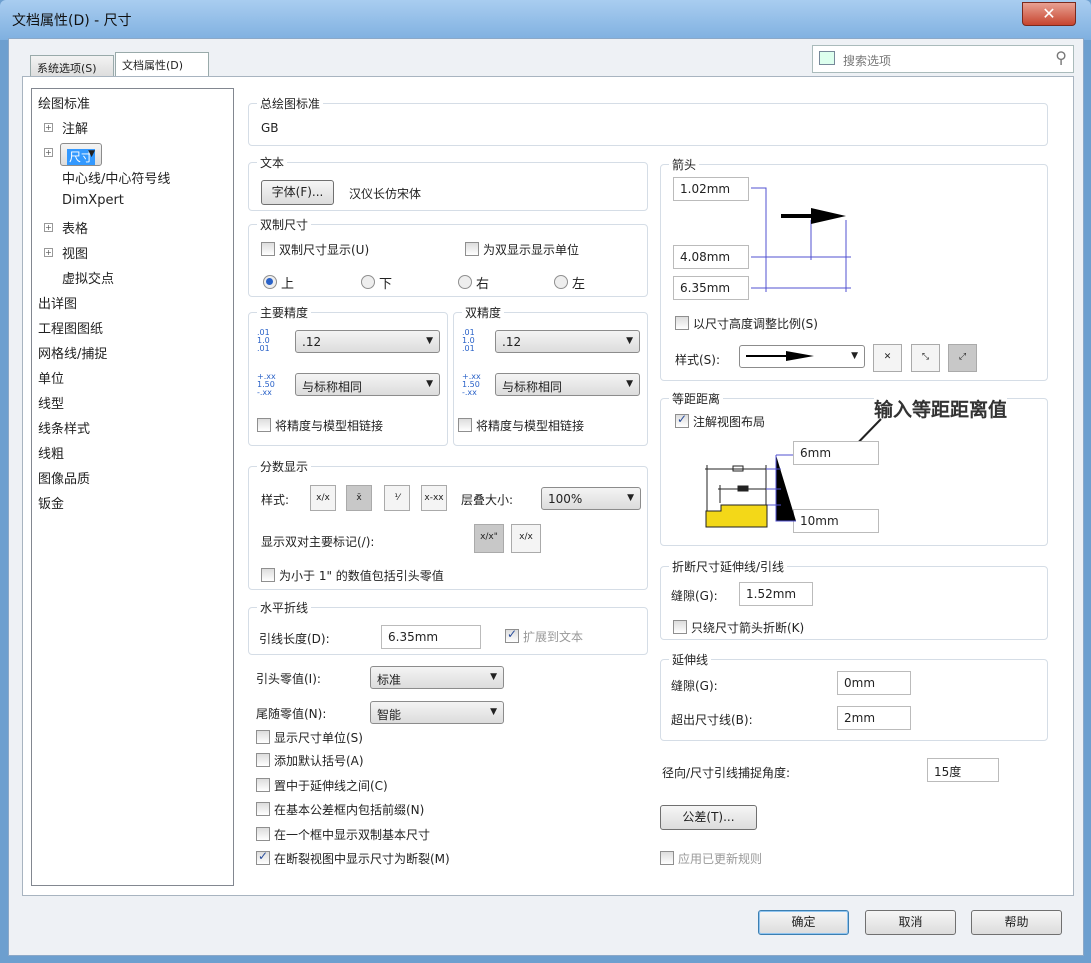  Describe the element at coordinates (483, 312) in the screenshot. I see `group-title: 双精度` at that location.